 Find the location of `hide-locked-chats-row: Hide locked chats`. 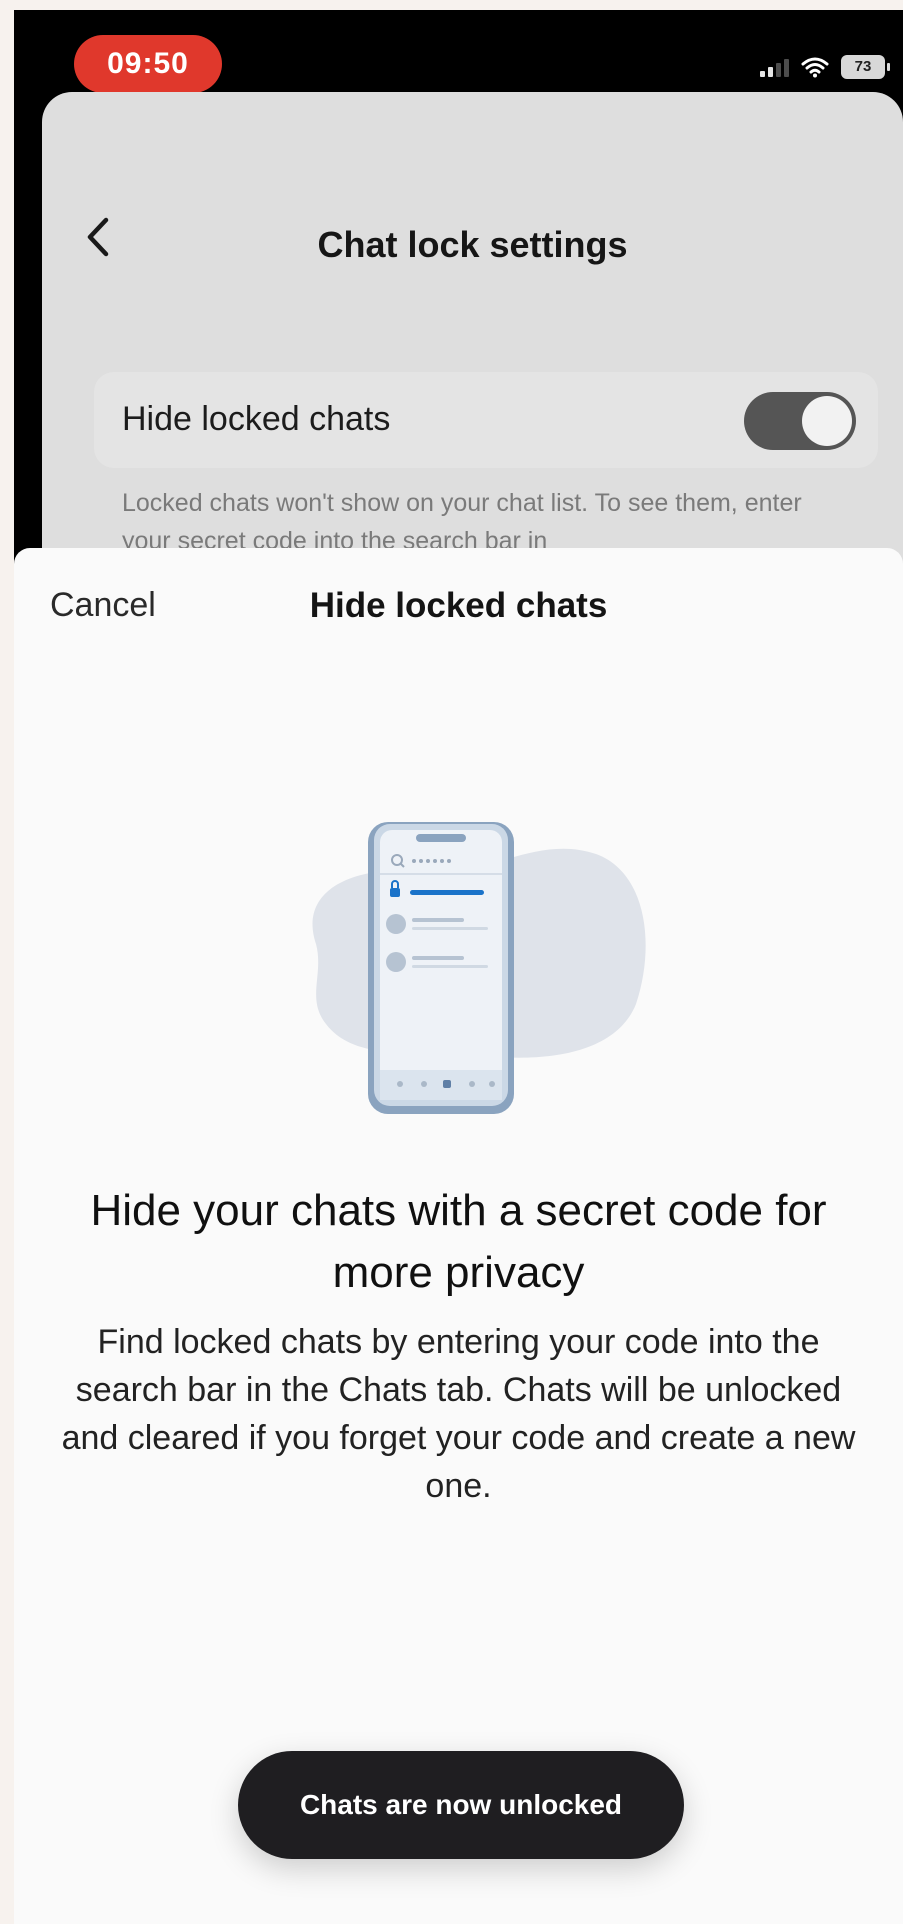

hide-locked-chats-row: Hide locked chats is located at coordinates (486, 420).